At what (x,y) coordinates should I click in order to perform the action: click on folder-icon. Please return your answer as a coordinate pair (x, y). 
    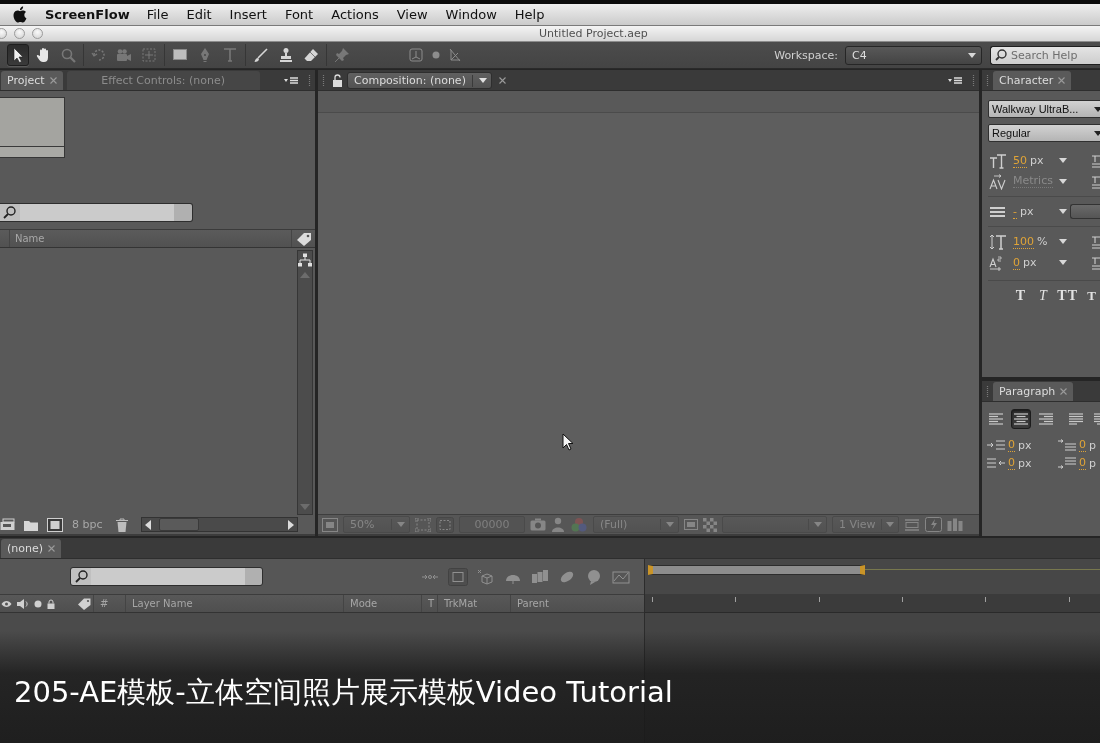
    Looking at the image, I should click on (31, 524).